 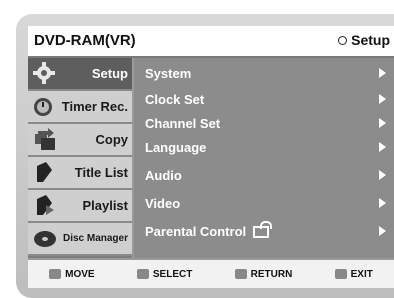 I want to click on sidebar-item-title-list: Title List, so click(x=80, y=173).